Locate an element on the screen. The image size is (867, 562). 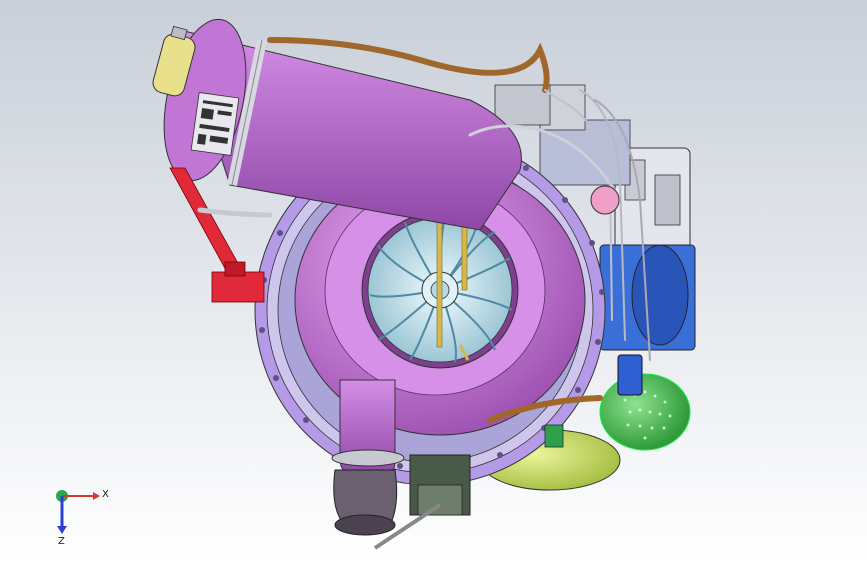
x-axis-label: X is located at coordinates (105, 494).